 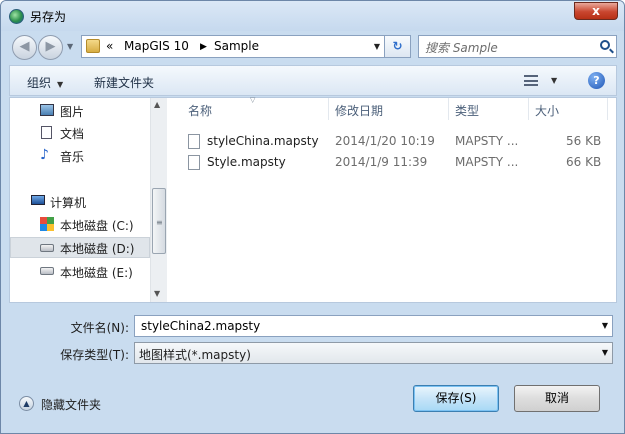 What do you see at coordinates (377, 46) in the screenshot?
I see `address-dropdown-icon: ▼` at bounding box center [377, 46].